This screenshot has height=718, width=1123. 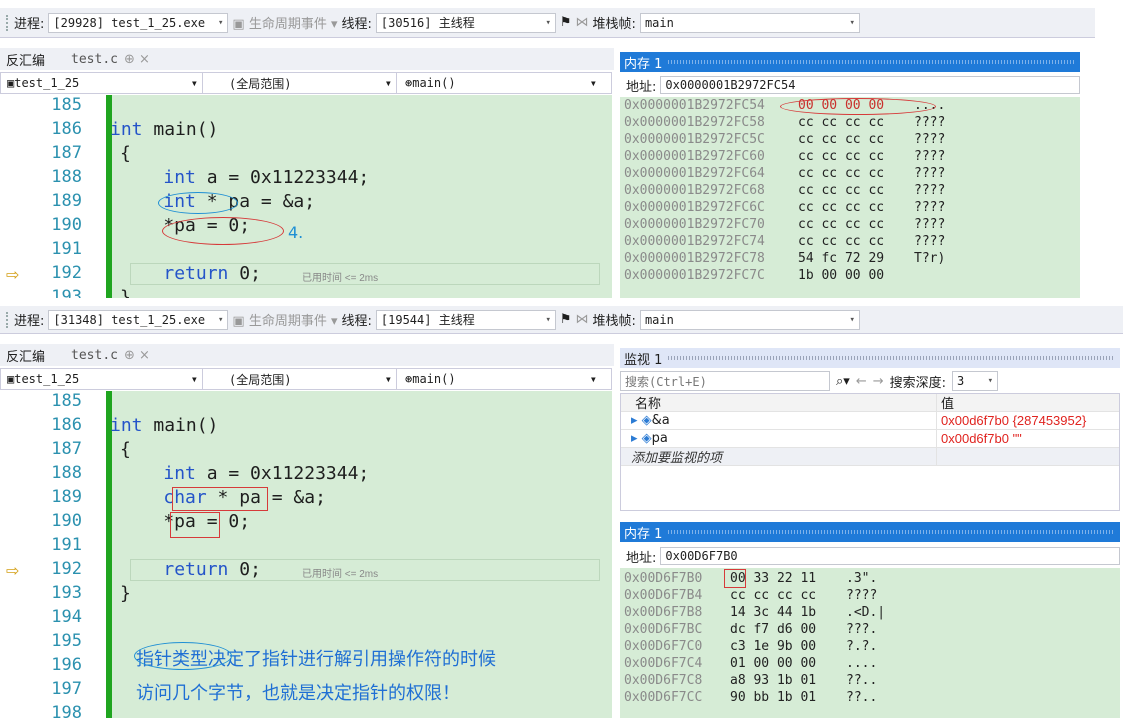 What do you see at coordinates (852, 22) in the screenshot?
I see `chevron-down-icon: ▾` at bounding box center [852, 22].